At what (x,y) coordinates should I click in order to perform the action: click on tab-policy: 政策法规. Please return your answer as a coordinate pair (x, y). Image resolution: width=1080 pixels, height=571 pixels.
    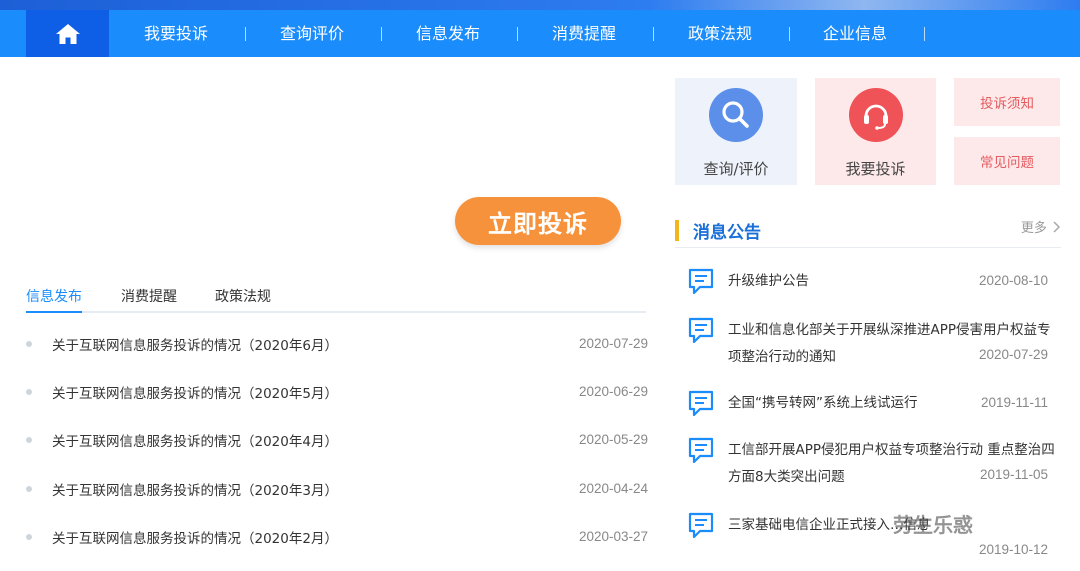
    Looking at the image, I should click on (243, 296).